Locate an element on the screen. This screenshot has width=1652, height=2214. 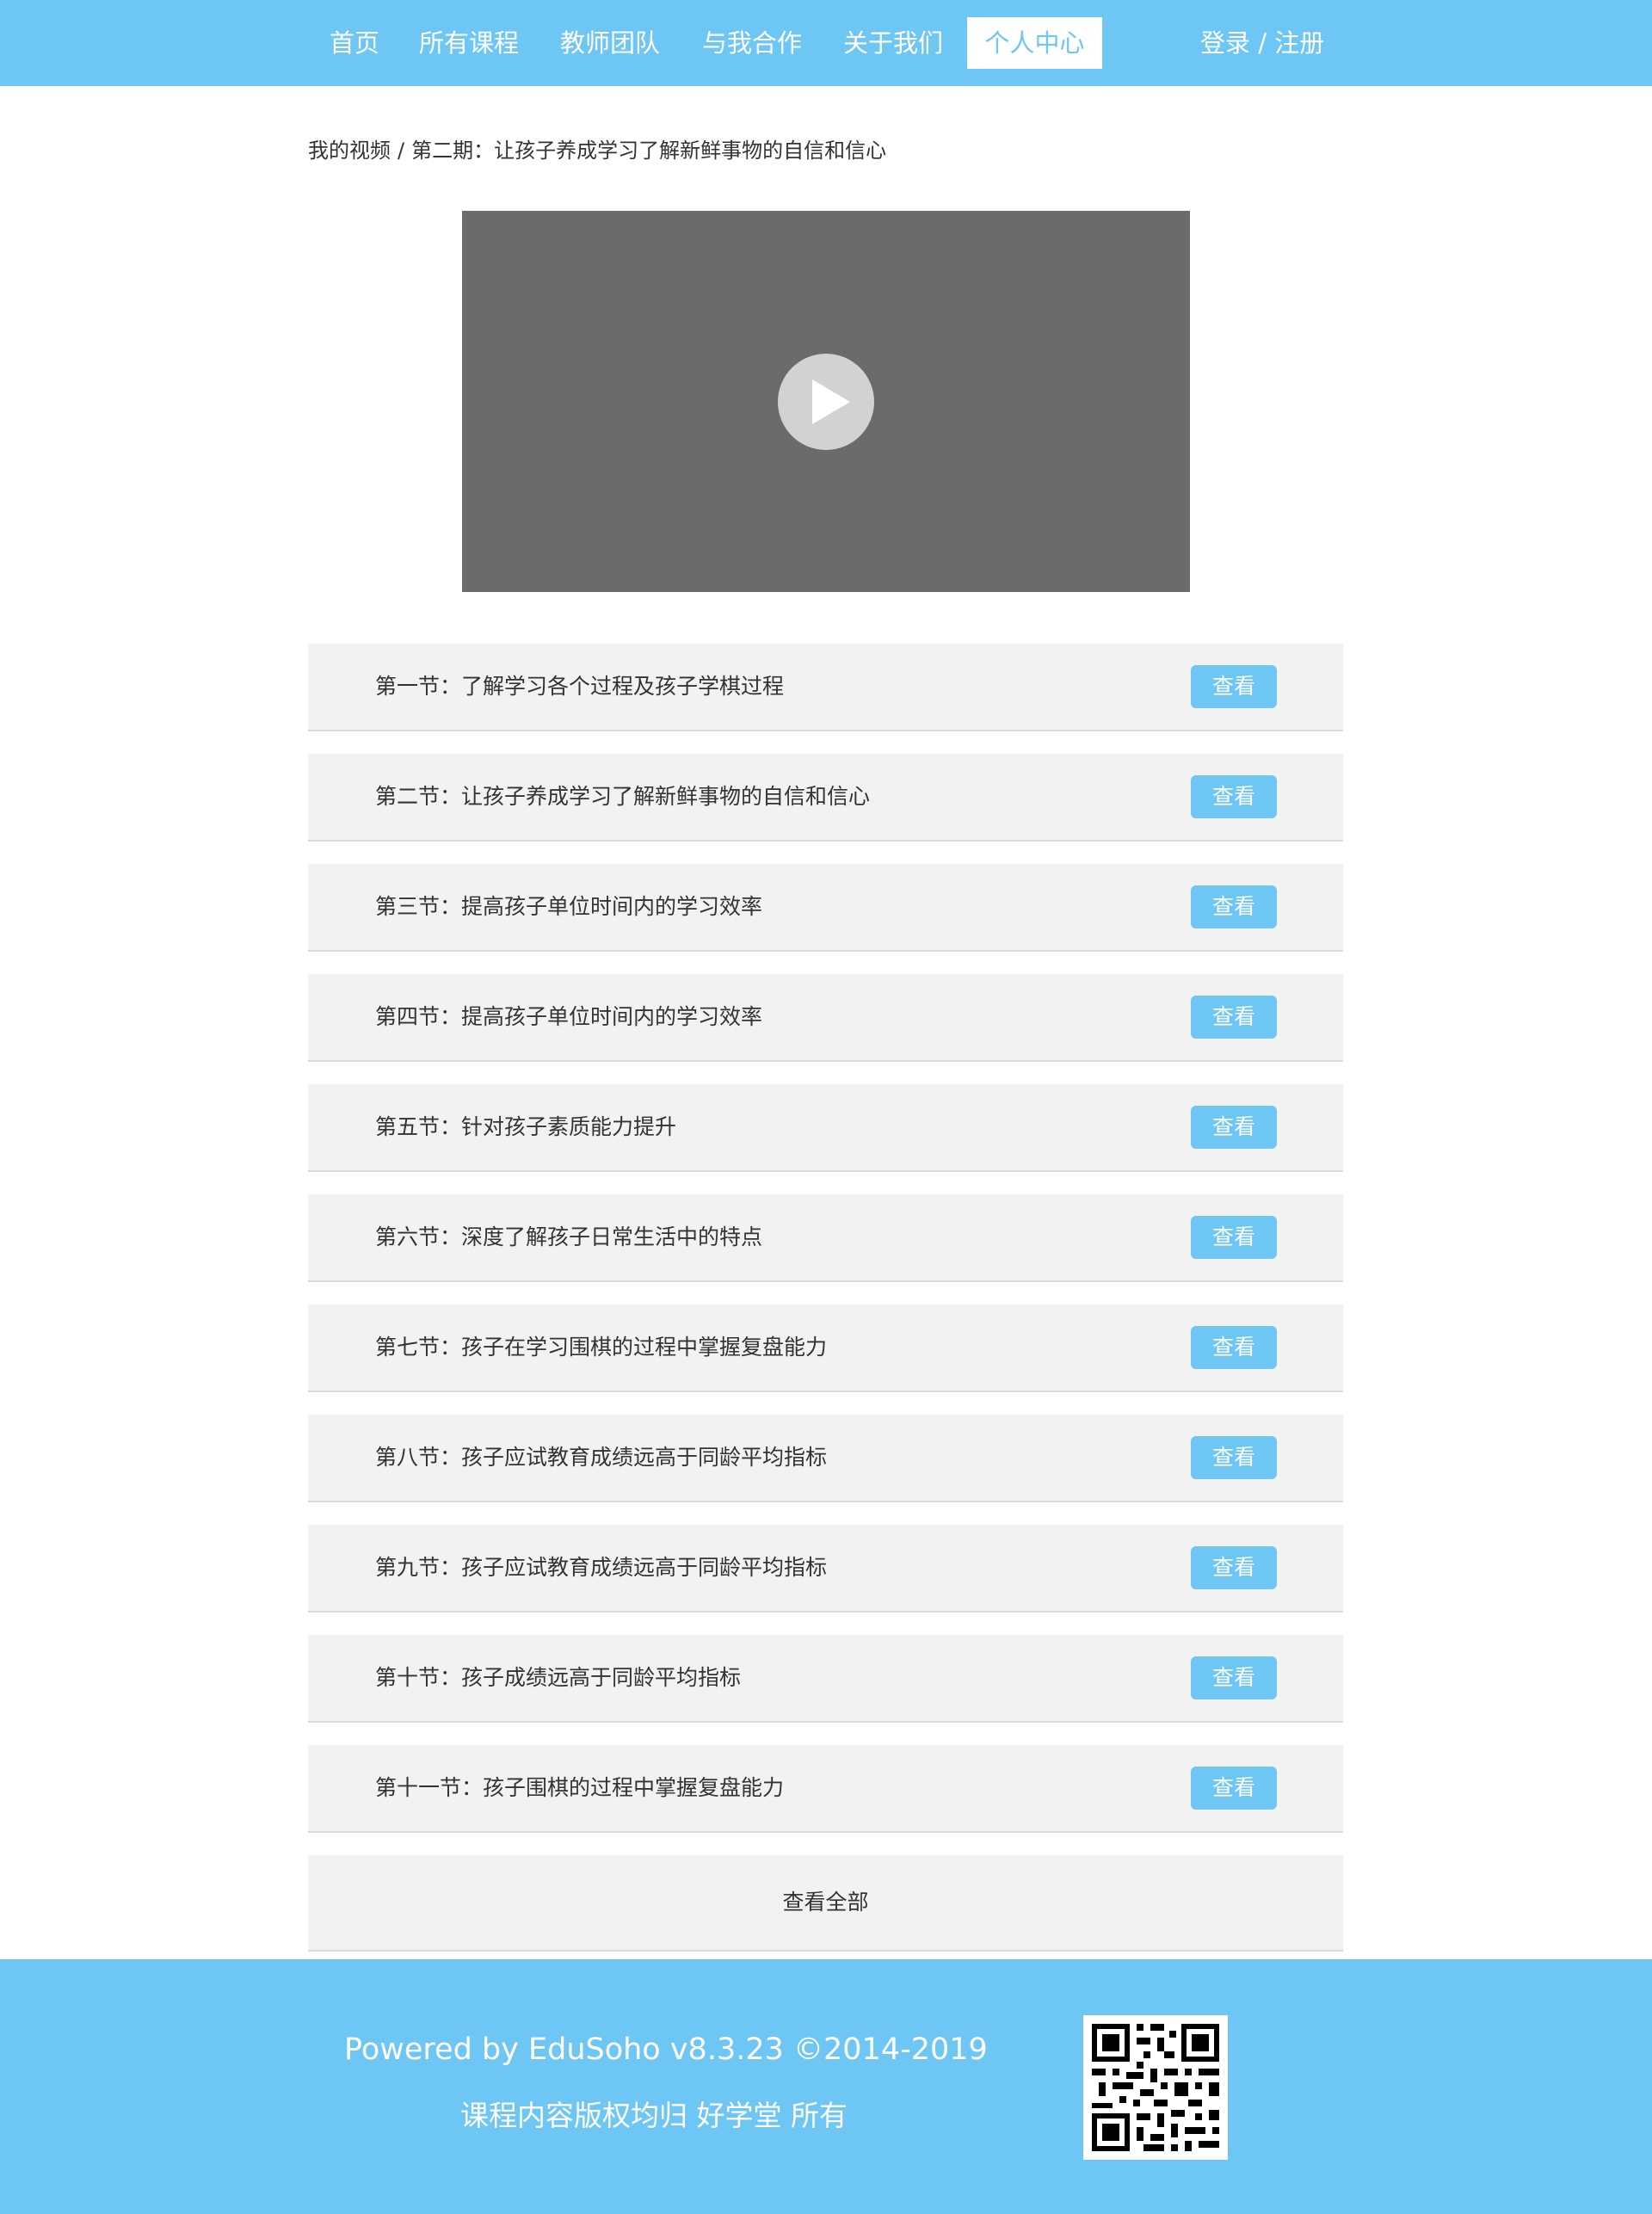
lesson-title: 第六节：深度了解孩子日常生活中的特点 is located at coordinates (569, 1237).